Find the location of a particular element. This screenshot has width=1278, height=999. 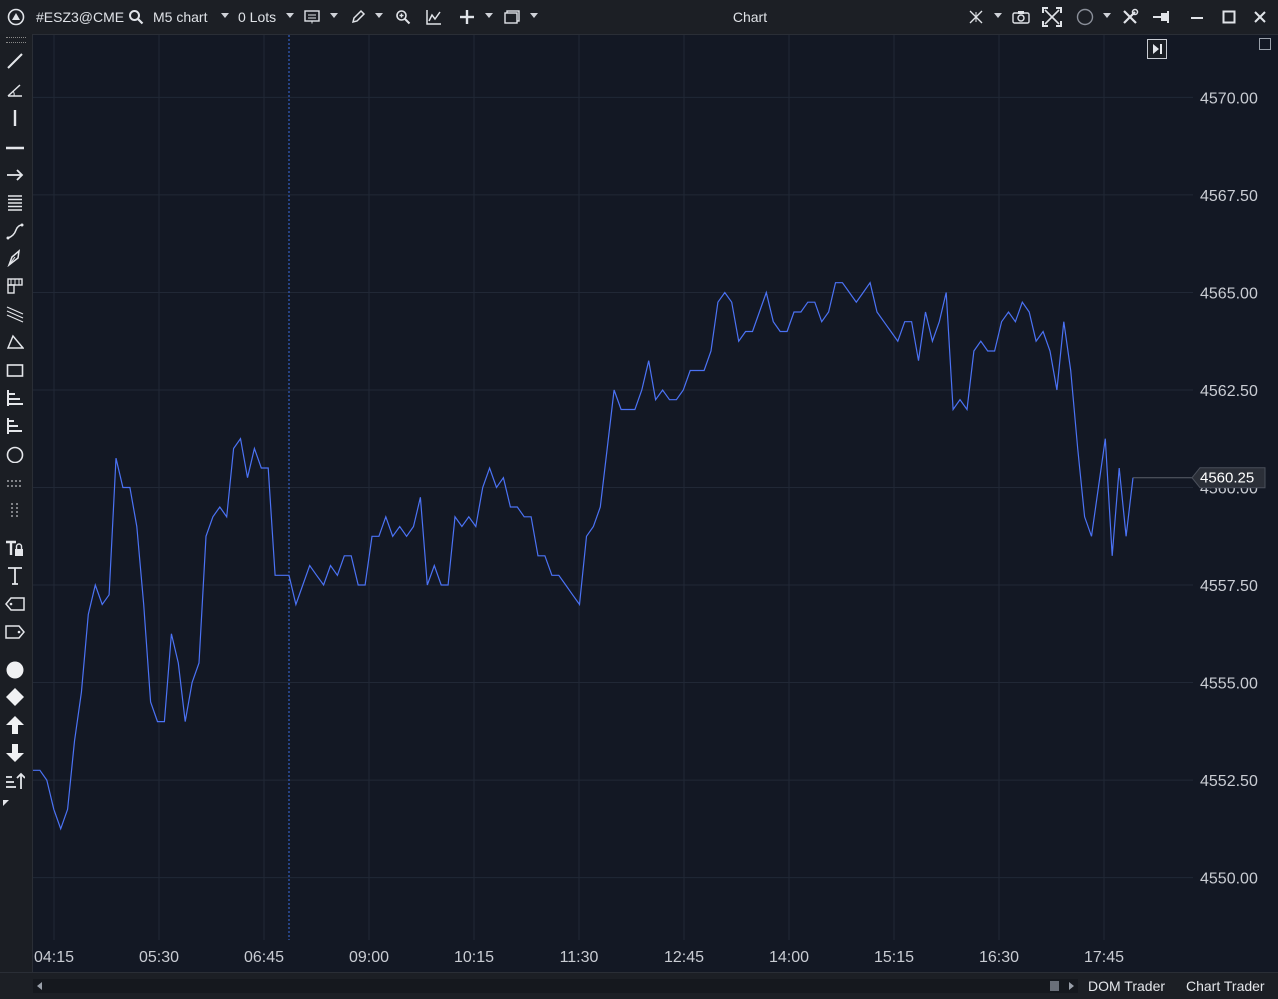

arrow-down-icon is located at coordinates (15, 753).